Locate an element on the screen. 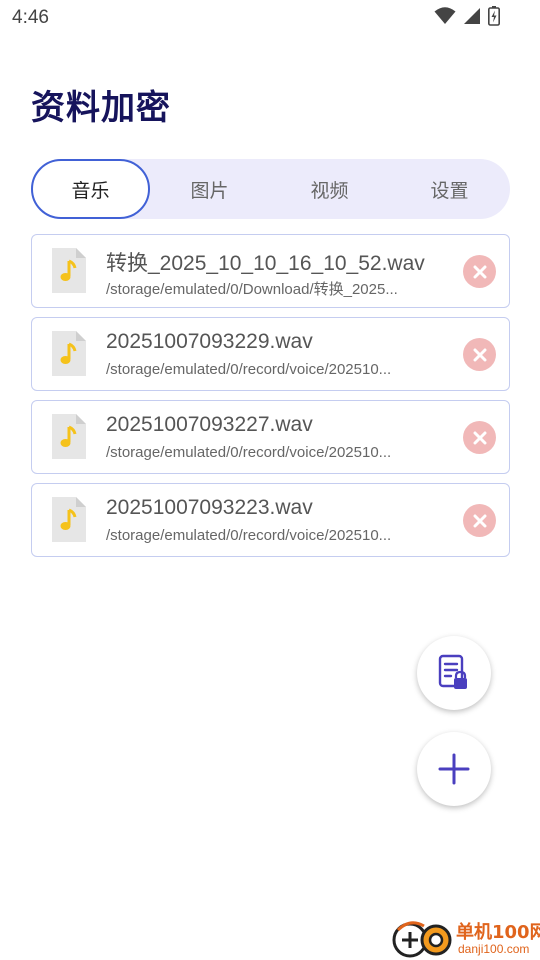  tab-videos: 视频 is located at coordinates (329, 189).